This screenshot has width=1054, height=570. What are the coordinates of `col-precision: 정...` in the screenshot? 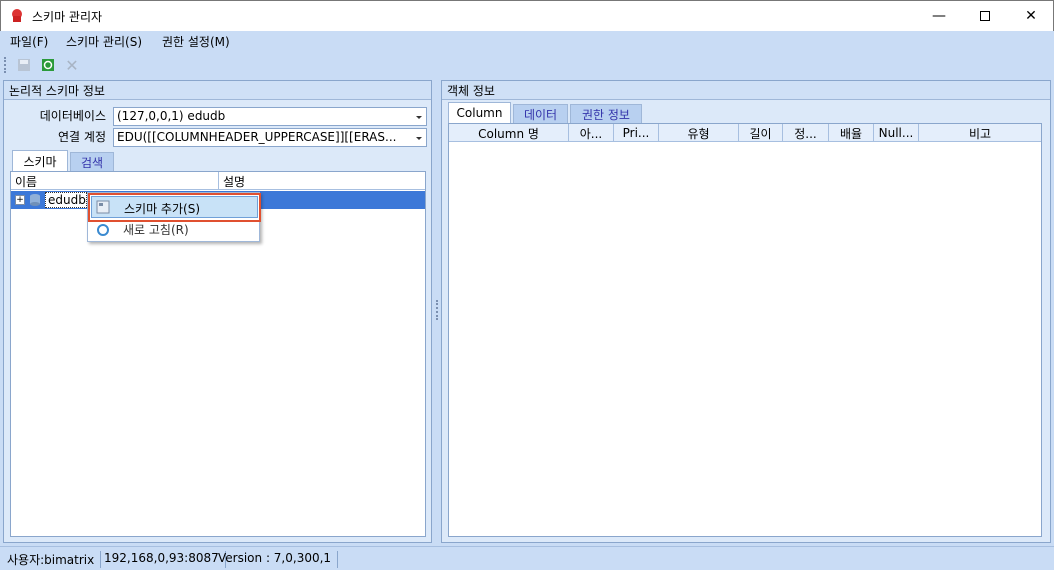 It's located at (806, 133).